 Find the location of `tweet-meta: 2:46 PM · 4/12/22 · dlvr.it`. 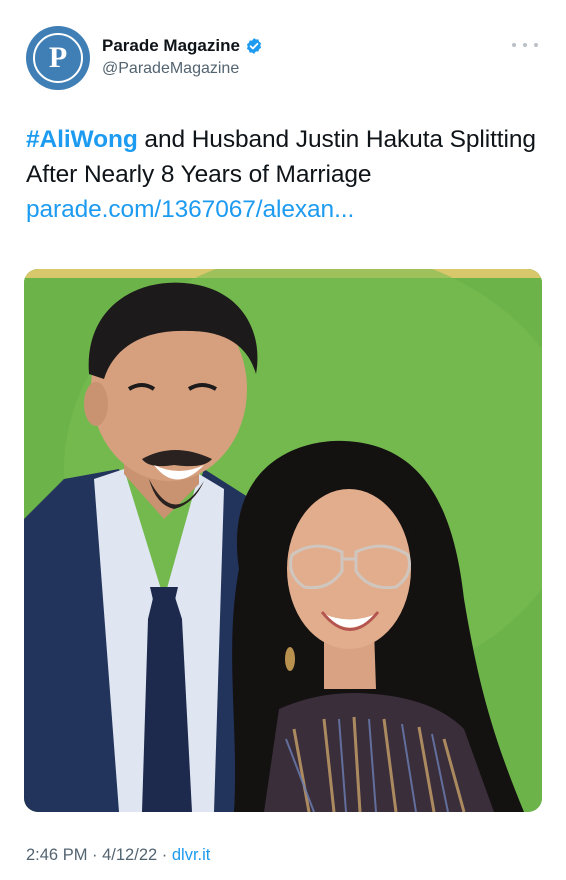

tweet-meta: 2:46 PM · 4/12/22 · dlvr.it is located at coordinates (118, 855).